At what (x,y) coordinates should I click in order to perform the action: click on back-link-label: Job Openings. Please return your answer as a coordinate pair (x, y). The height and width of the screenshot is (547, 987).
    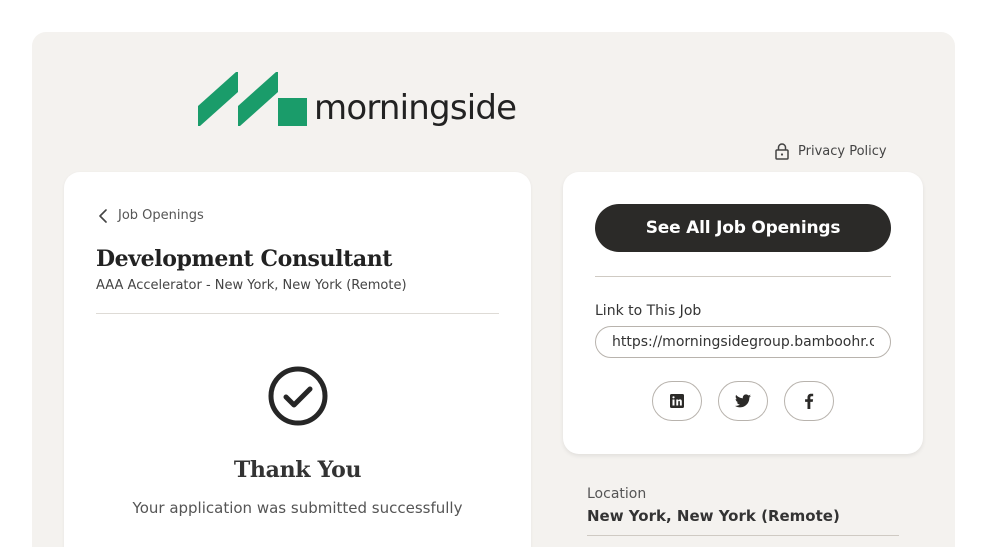
    Looking at the image, I should click on (161, 215).